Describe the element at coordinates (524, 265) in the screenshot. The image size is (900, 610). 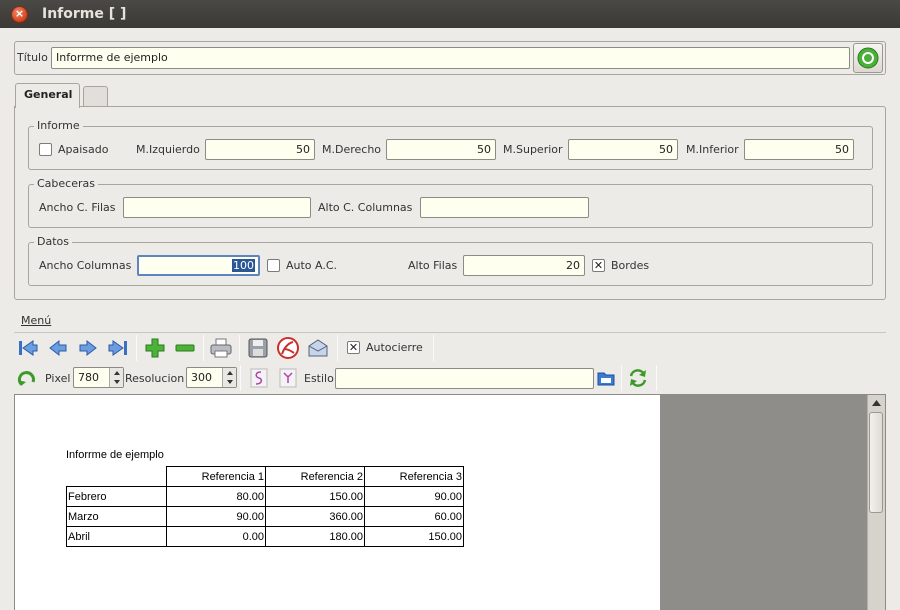
I see `alto-filas-input: 20` at that location.